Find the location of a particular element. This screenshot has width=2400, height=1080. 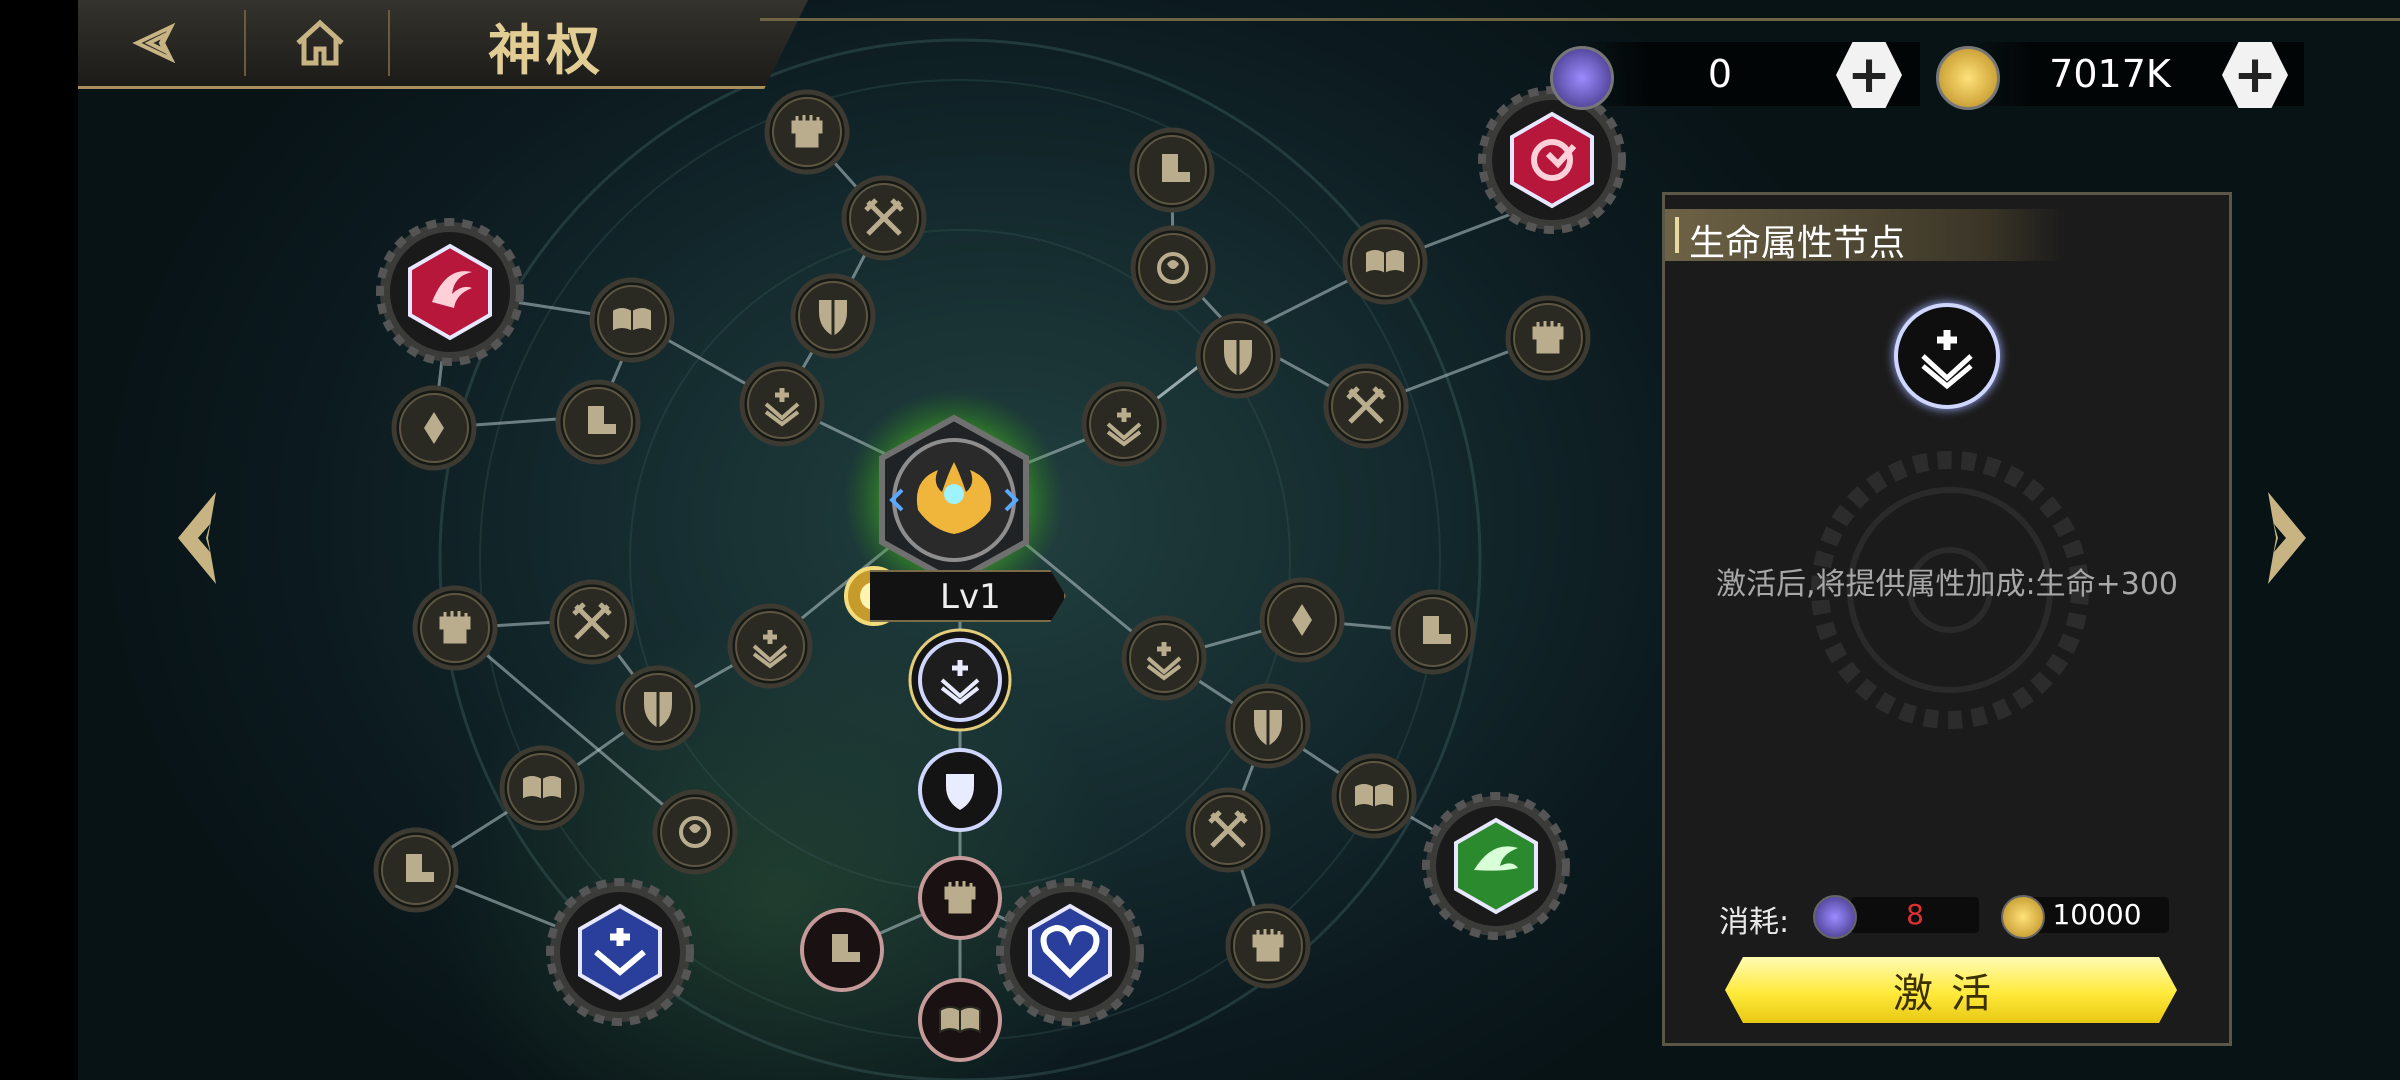

next-page-arrow-icon is located at coordinates (2287, 538).